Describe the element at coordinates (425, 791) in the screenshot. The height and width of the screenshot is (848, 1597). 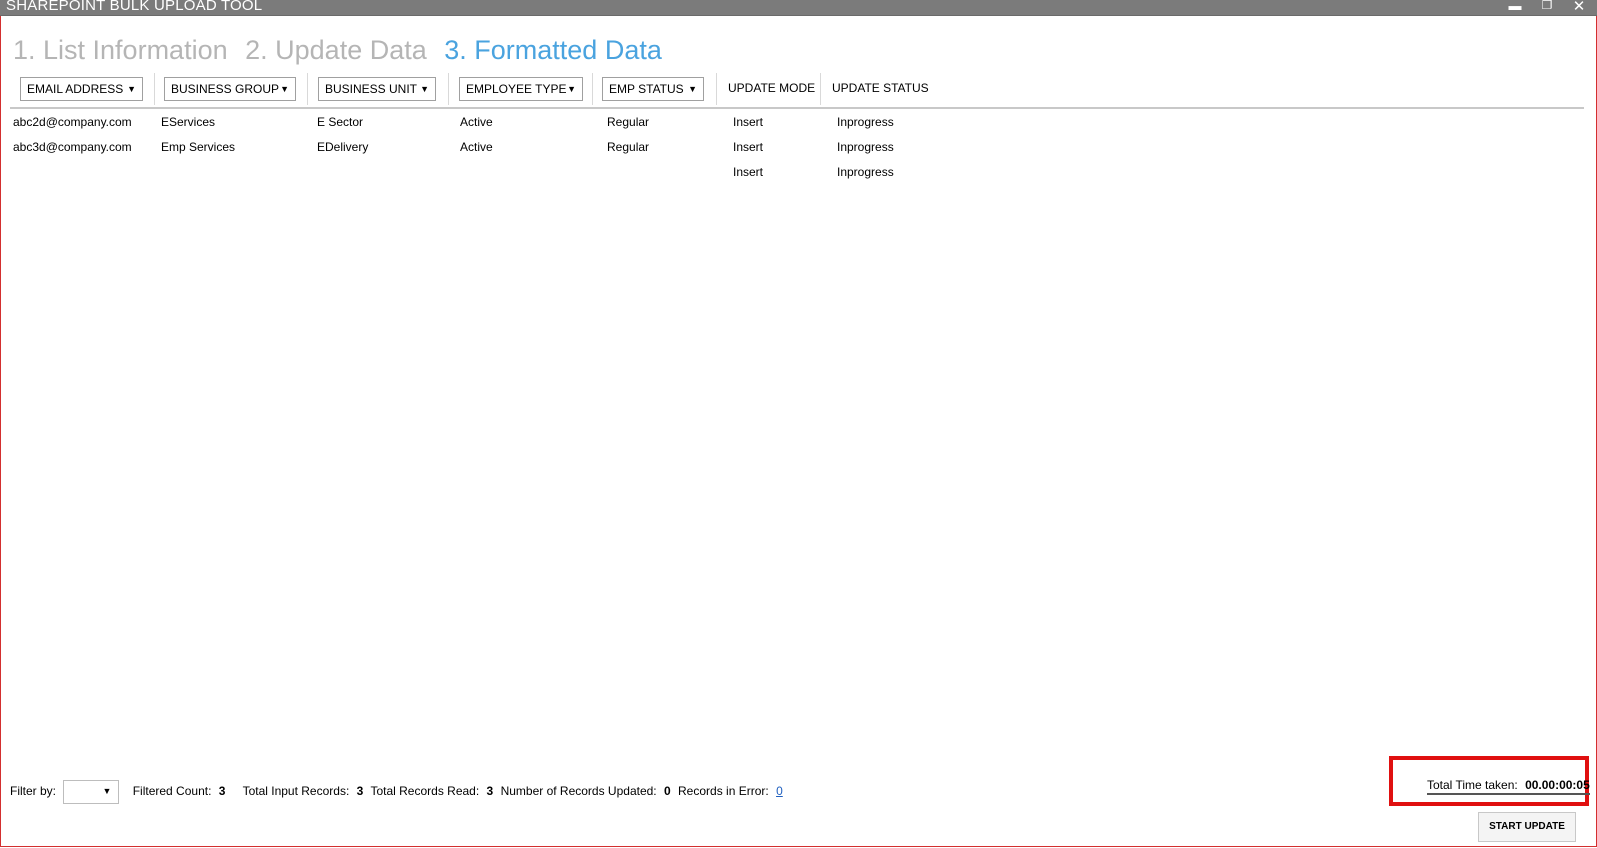
I see `total-read-label: Total Records Read:` at that location.